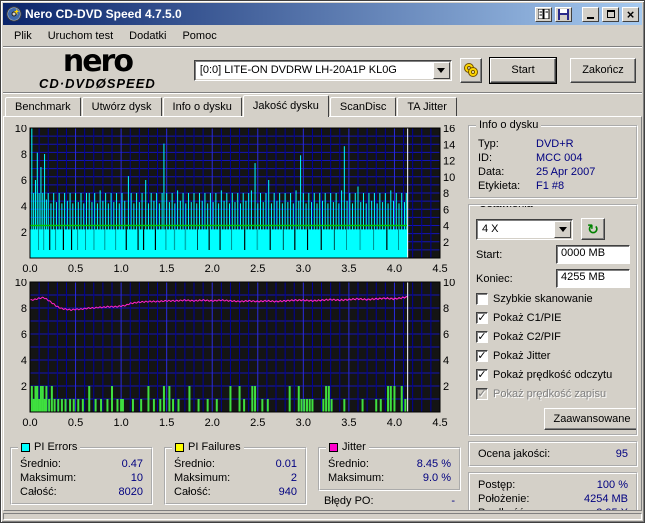  What do you see at coordinates (98, 61) in the screenshot?
I see `nero-logo-text: nero` at bounding box center [98, 61].